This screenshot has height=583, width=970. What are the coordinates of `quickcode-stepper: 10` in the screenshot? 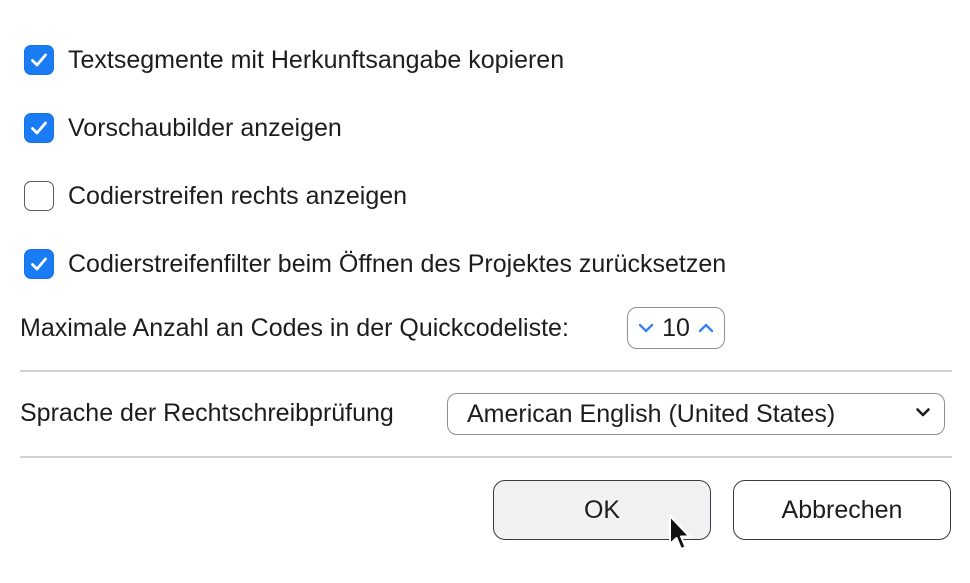 It's located at (676, 328).